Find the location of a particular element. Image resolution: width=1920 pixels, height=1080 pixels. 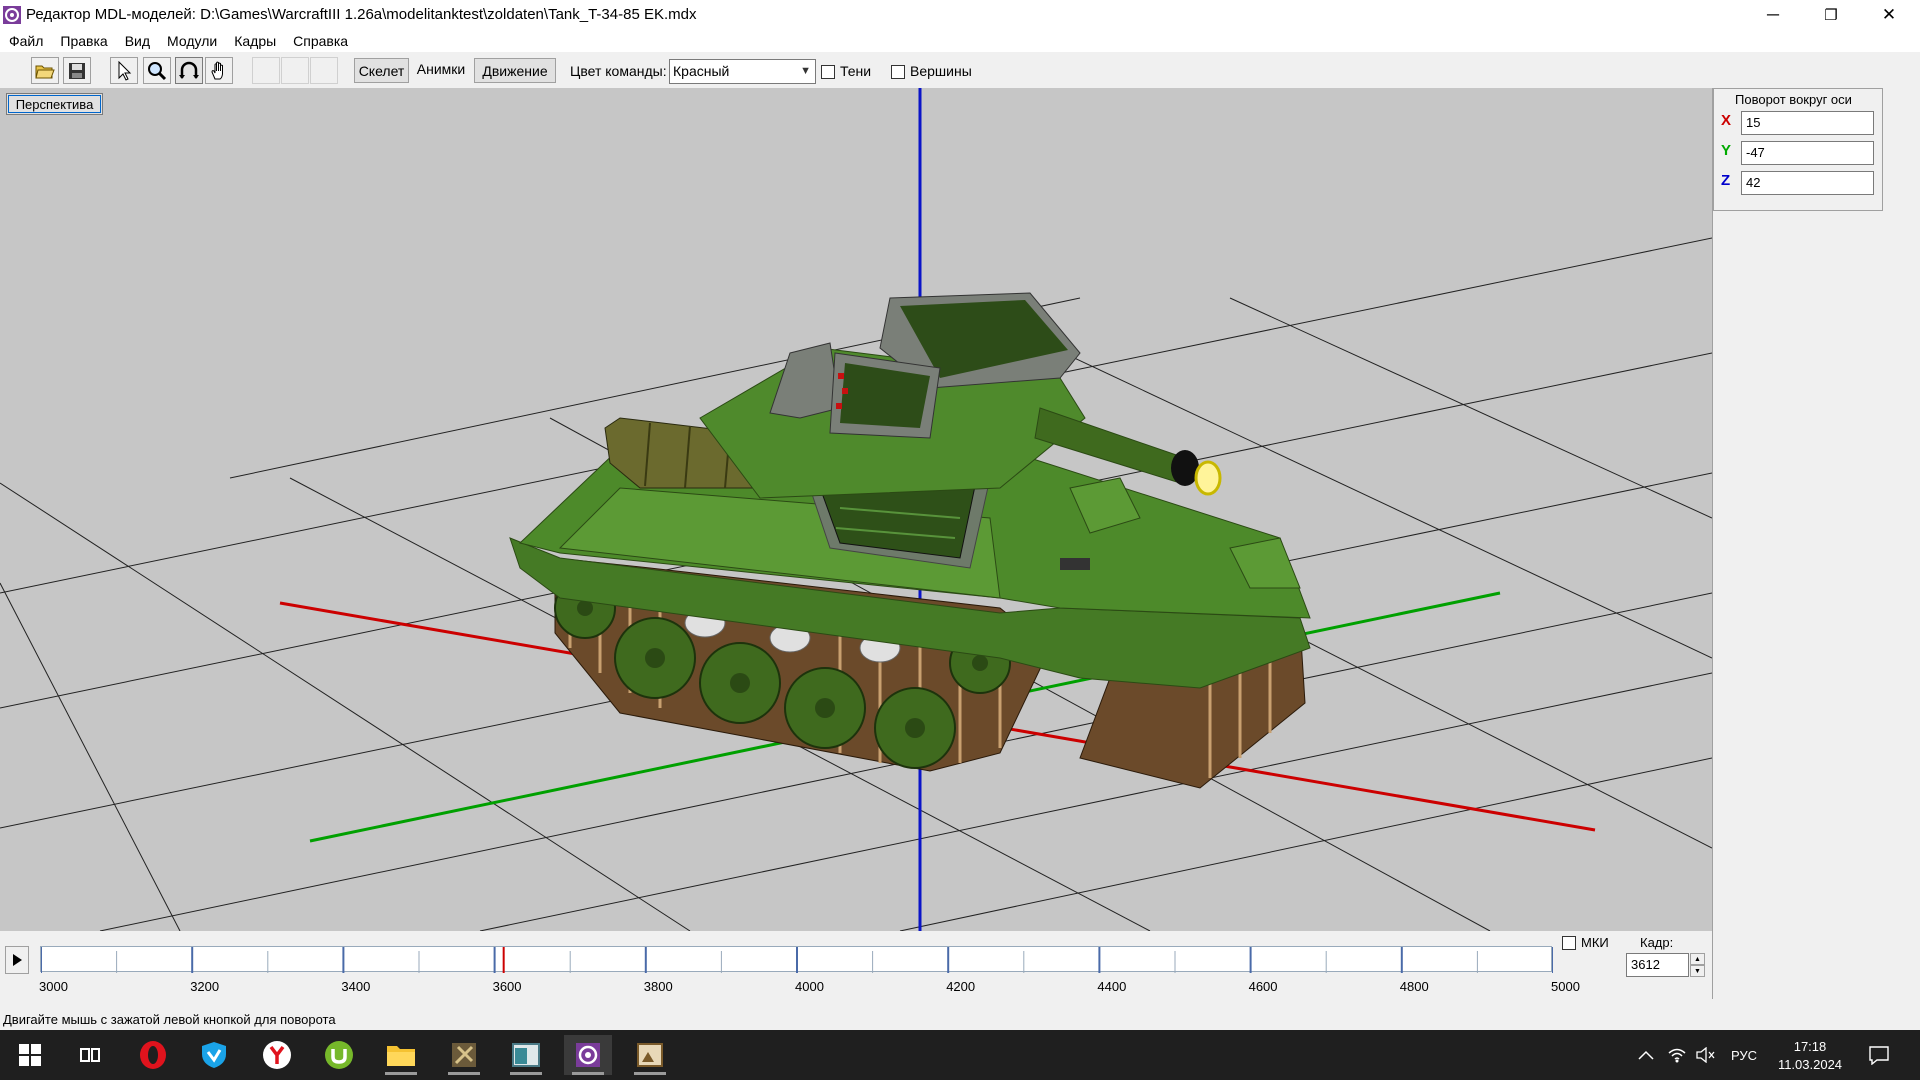

play-icon is located at coordinates (17, 960).